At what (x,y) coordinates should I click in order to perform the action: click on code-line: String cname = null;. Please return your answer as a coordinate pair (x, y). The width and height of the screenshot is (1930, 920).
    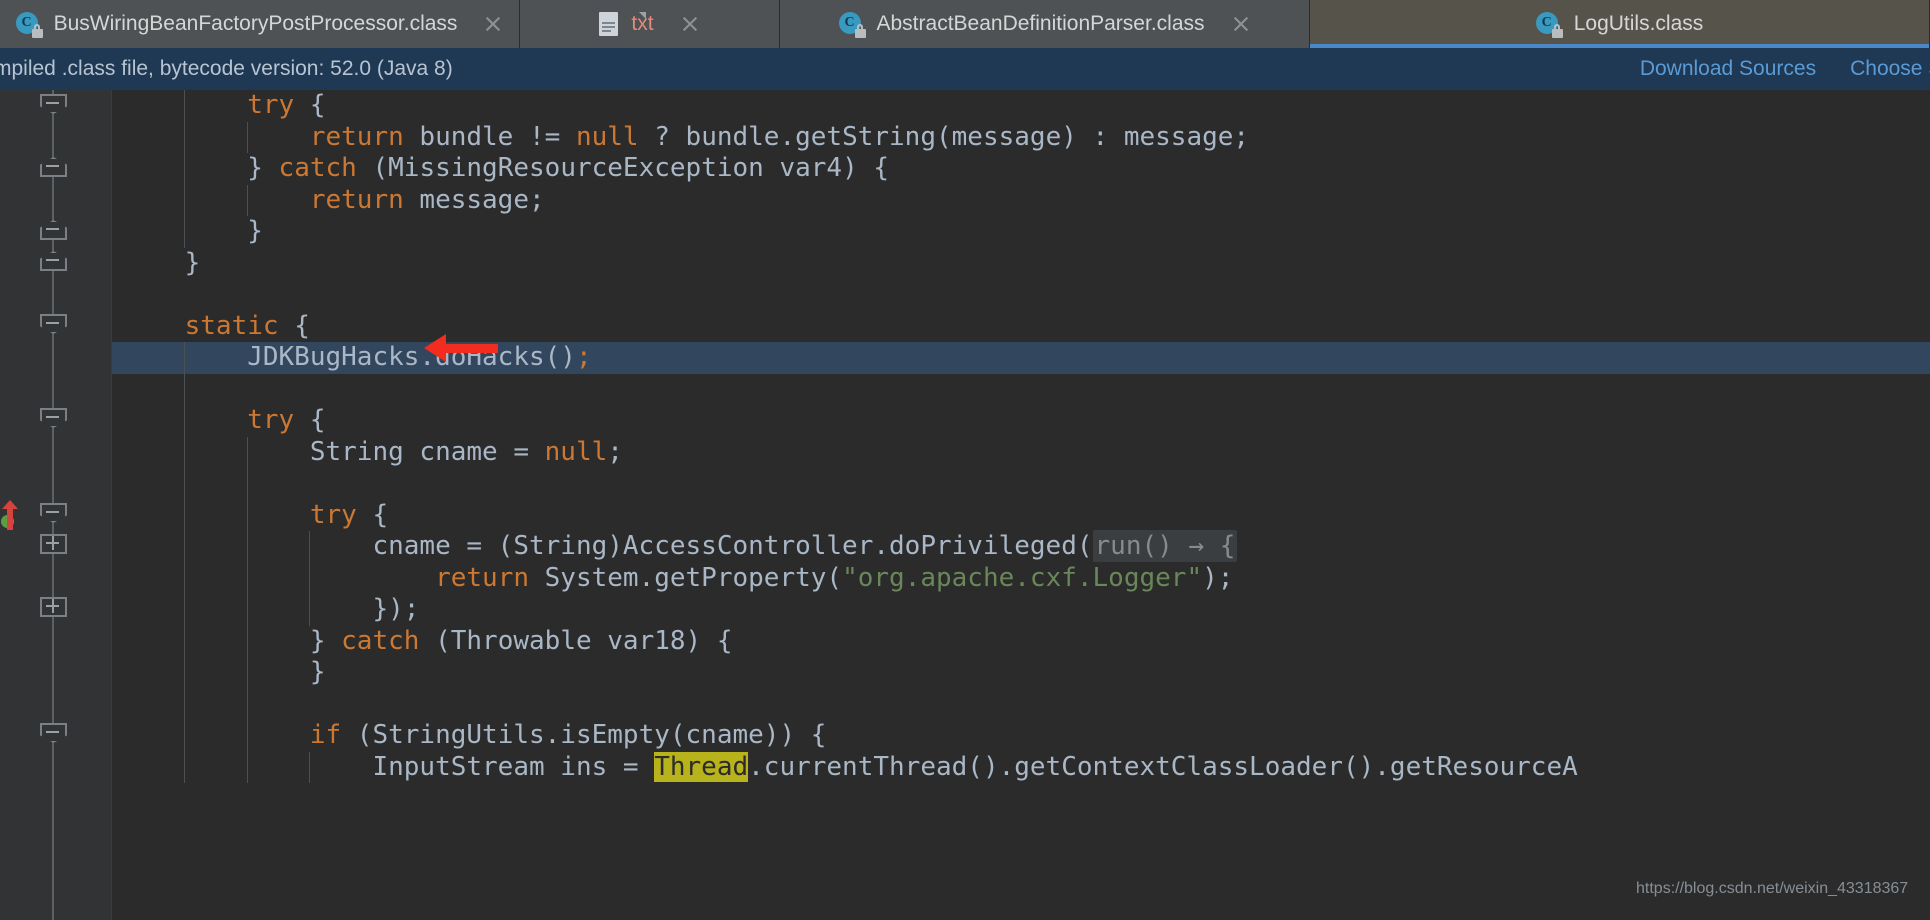
    Looking at the image, I should click on (1021, 452).